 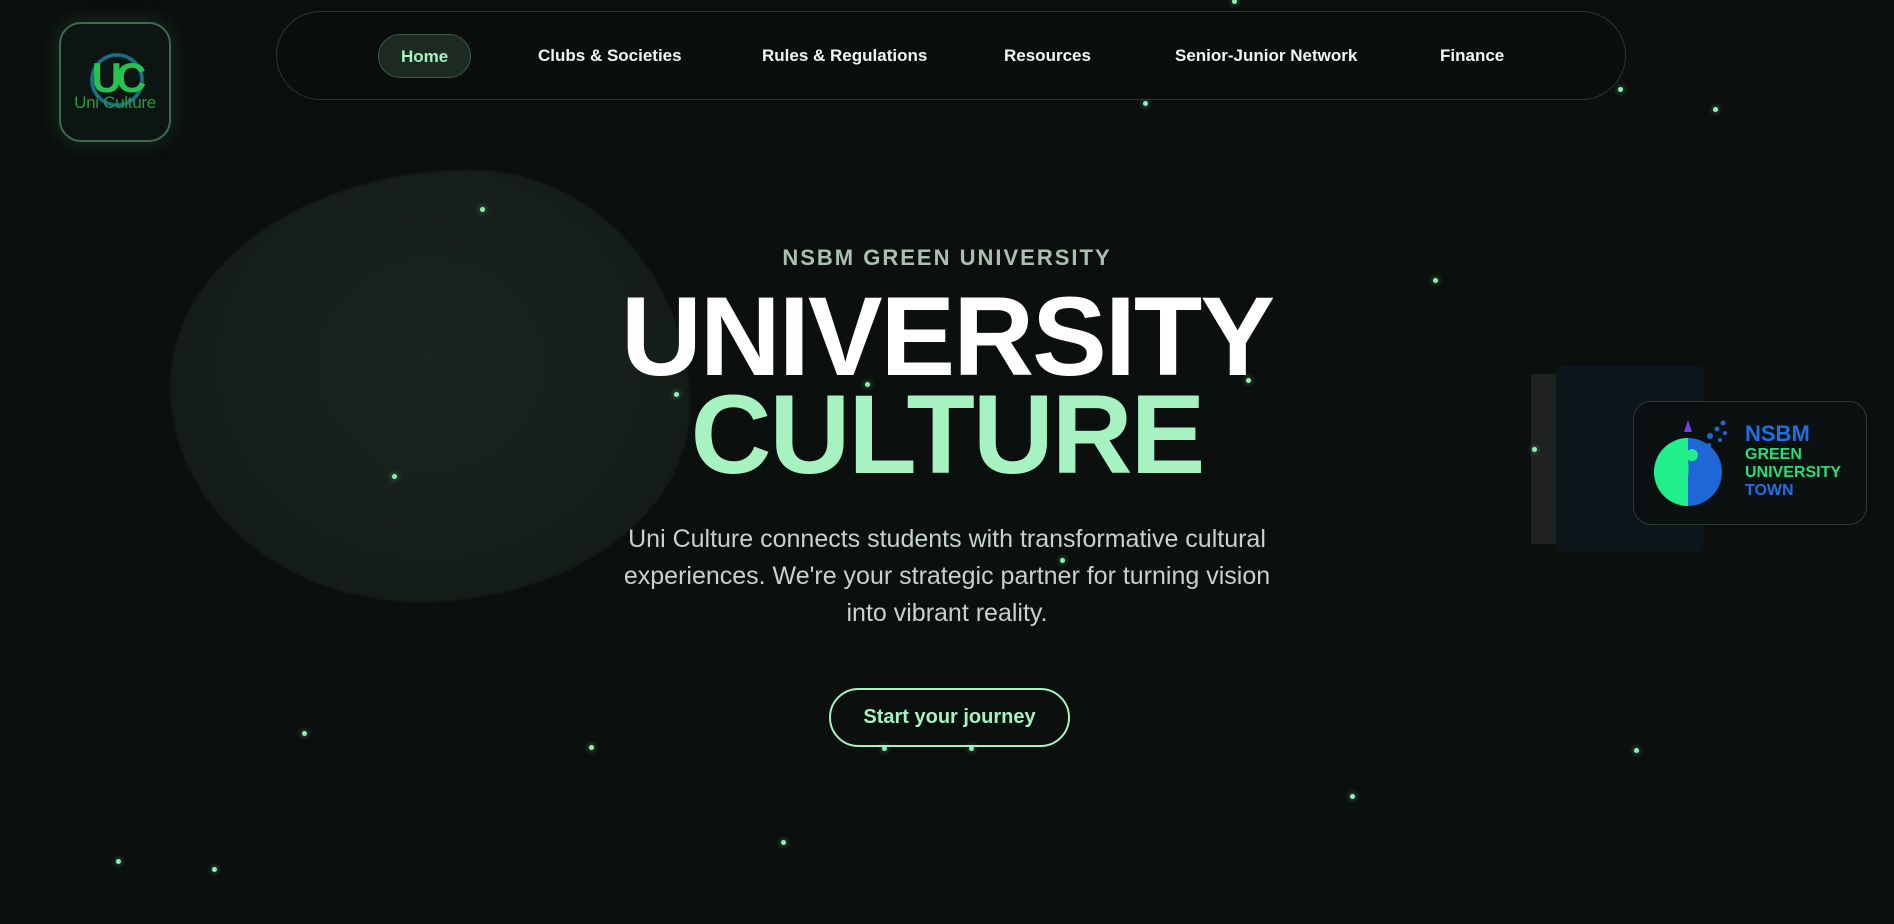 I want to click on nav-item-clubs-societies: Clubs & Societies, so click(x=610, y=56).